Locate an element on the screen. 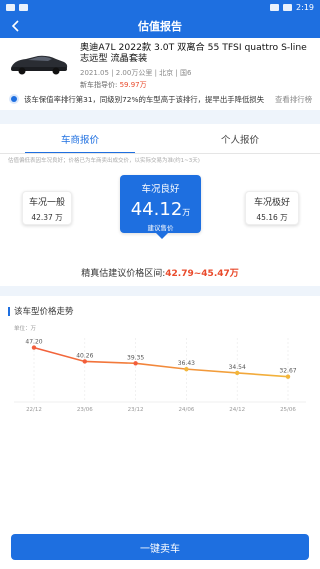 Image resolution: width=320 pixels, height=569 pixels. condition-good-price-value: 44.12 is located at coordinates (156, 209).